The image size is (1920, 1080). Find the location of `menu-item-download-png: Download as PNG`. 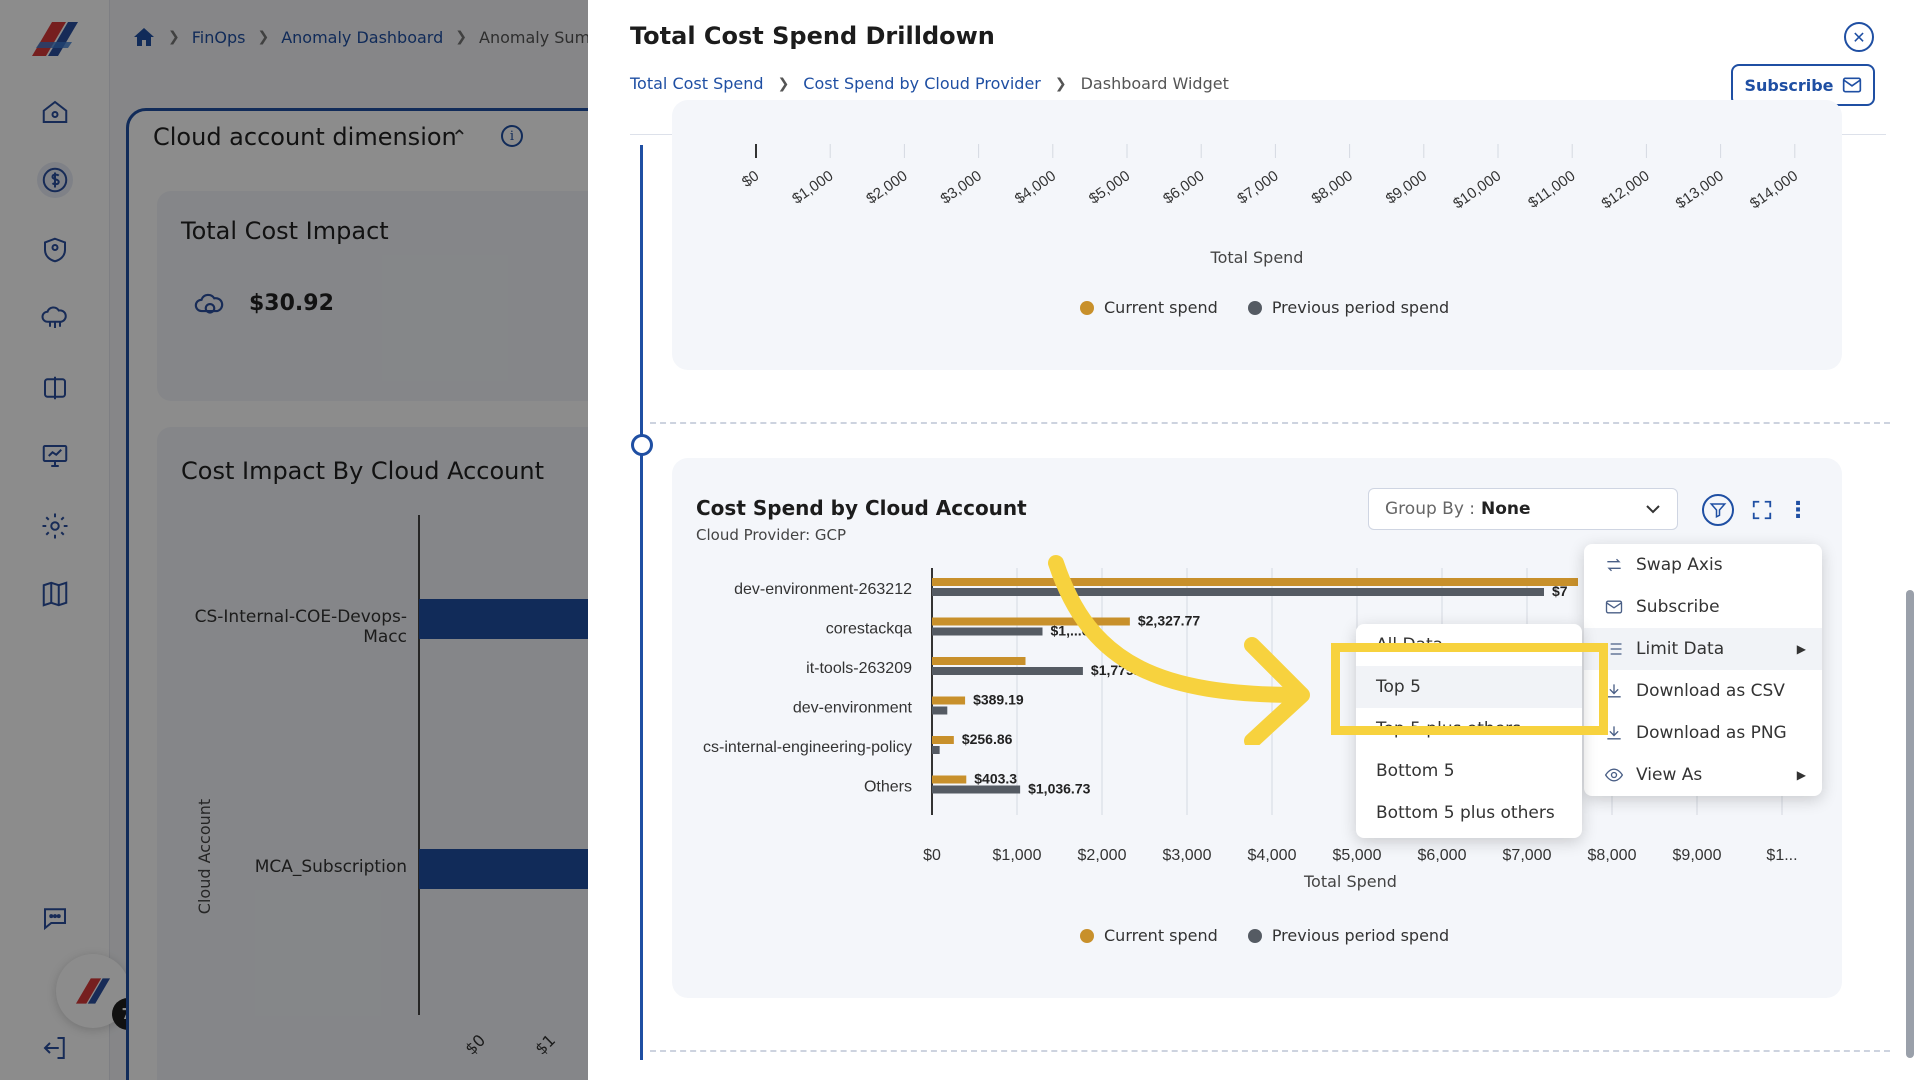

menu-item-download-png: Download as PNG is located at coordinates (1703, 733).